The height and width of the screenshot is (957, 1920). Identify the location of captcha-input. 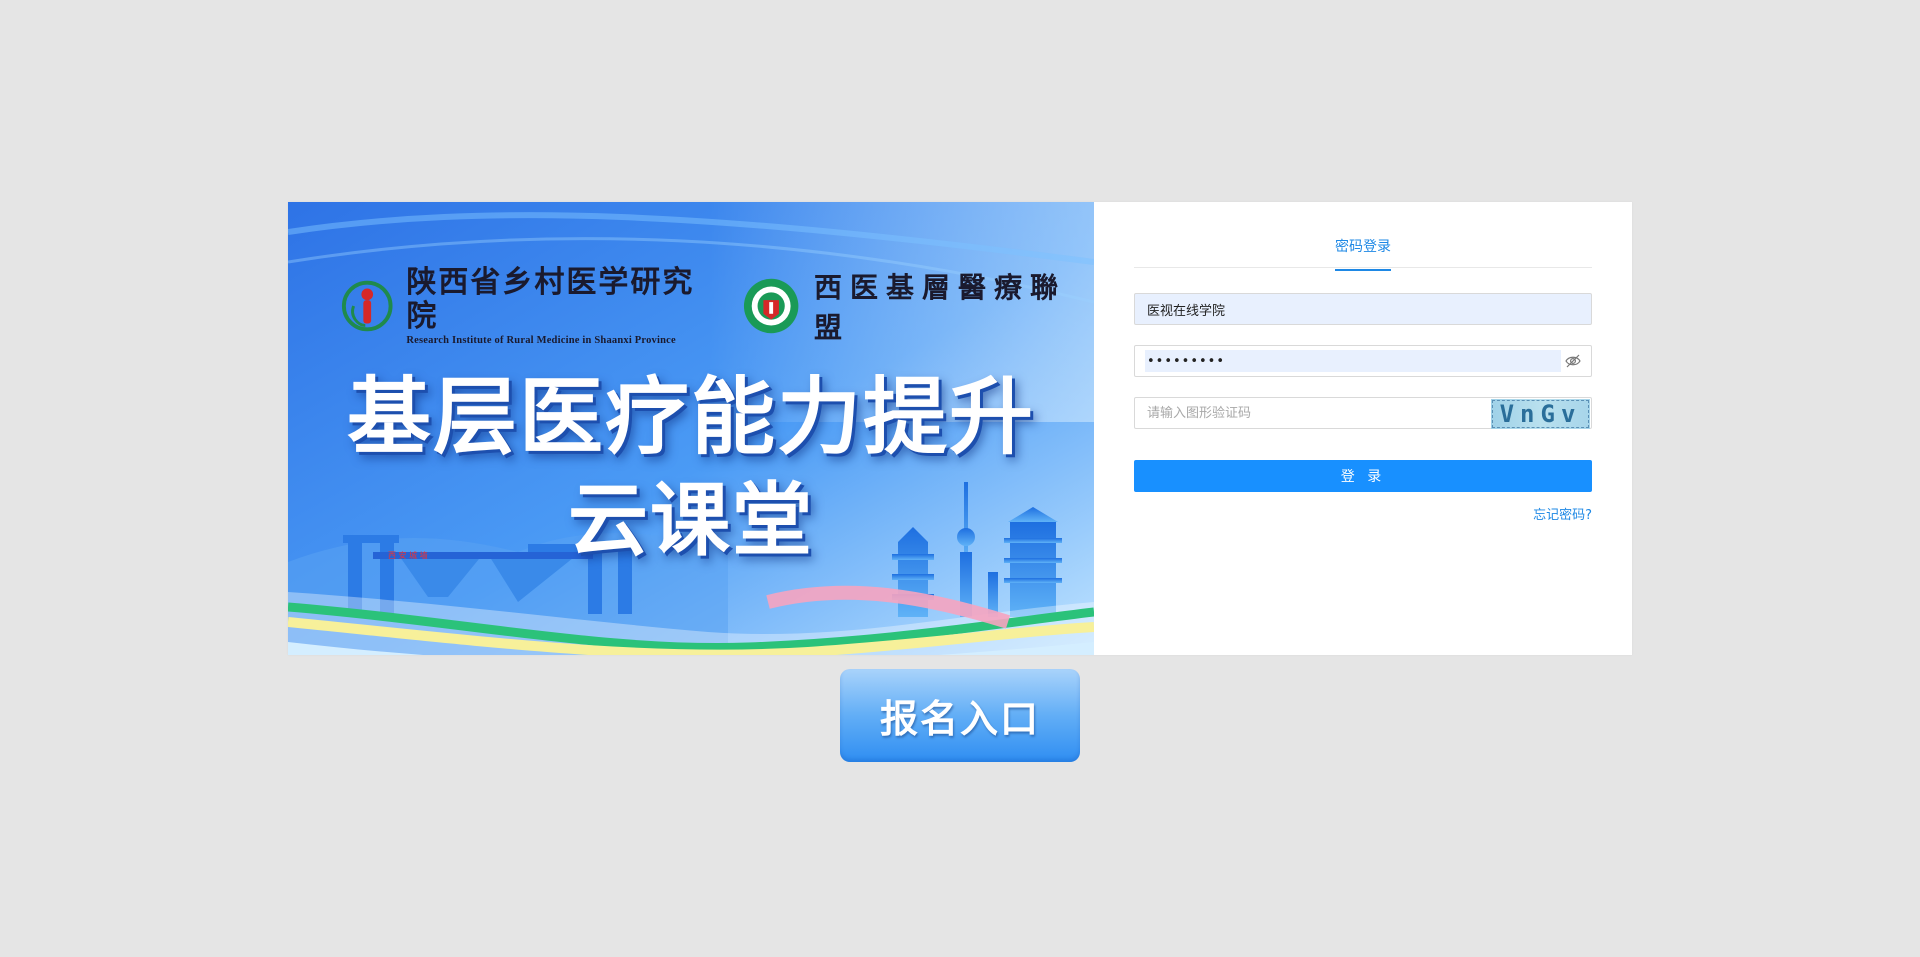
(1312, 413).